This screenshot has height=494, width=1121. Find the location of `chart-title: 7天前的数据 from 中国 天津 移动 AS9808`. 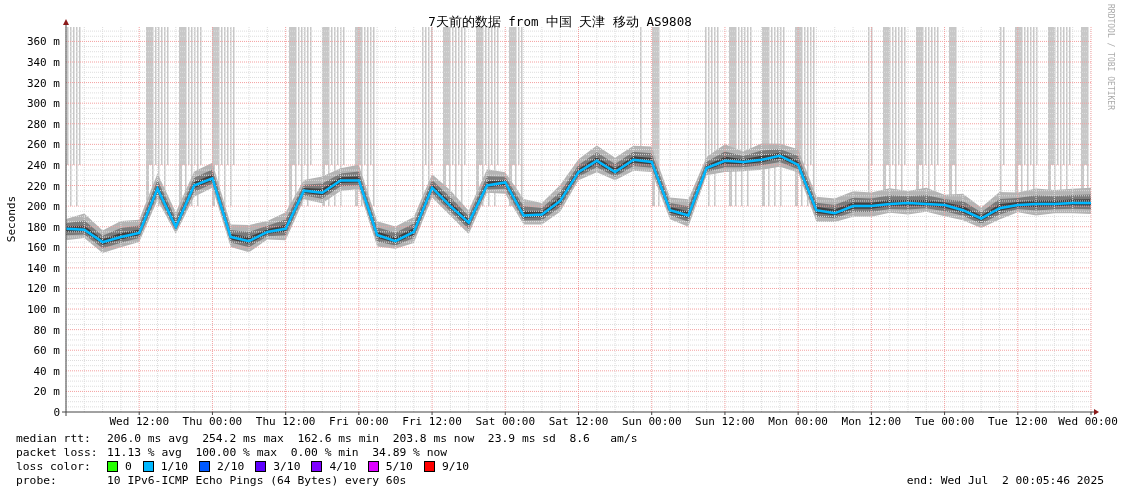

chart-title: 7天前的数据 from 中国 天津 移动 AS9808 is located at coordinates (560, 21).